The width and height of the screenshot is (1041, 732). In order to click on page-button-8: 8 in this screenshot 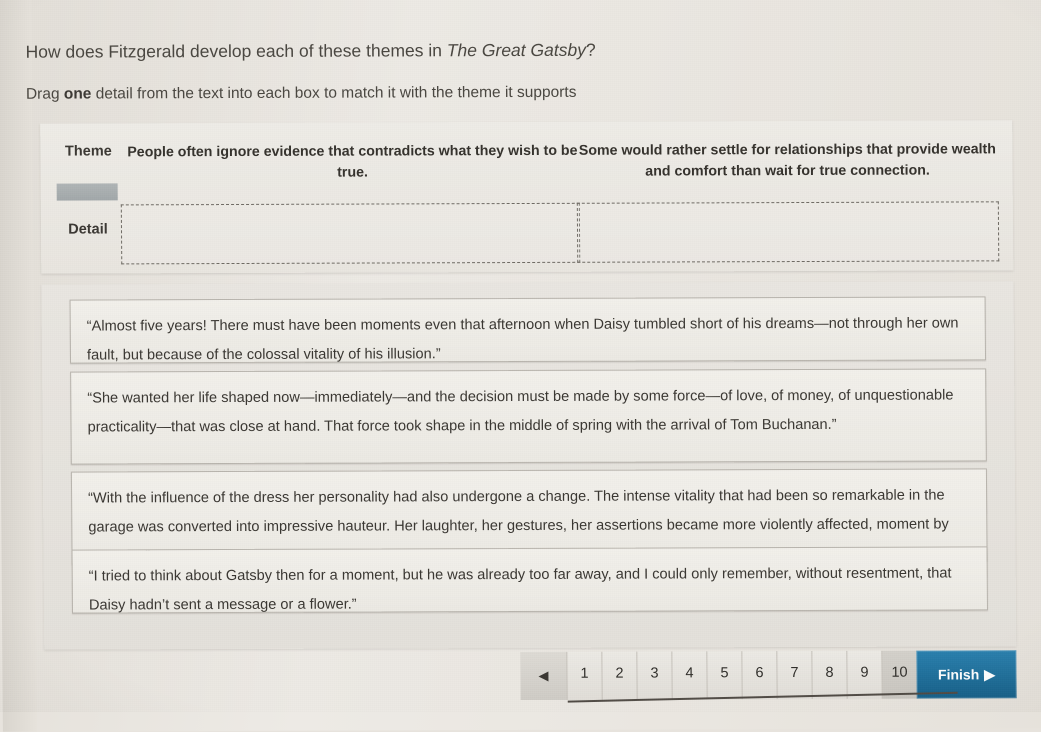, I will do `click(829, 674)`.